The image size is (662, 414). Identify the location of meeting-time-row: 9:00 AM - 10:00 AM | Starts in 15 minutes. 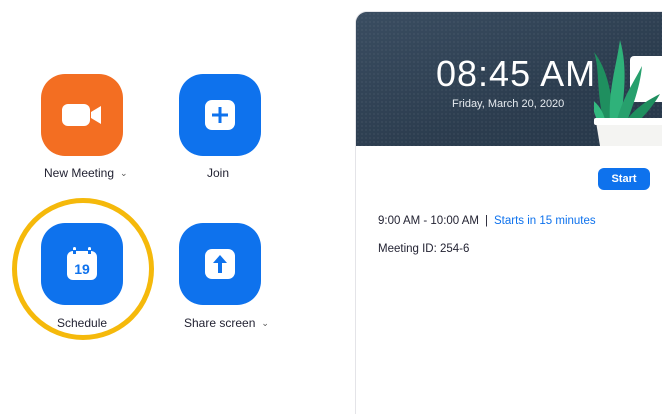
(487, 221).